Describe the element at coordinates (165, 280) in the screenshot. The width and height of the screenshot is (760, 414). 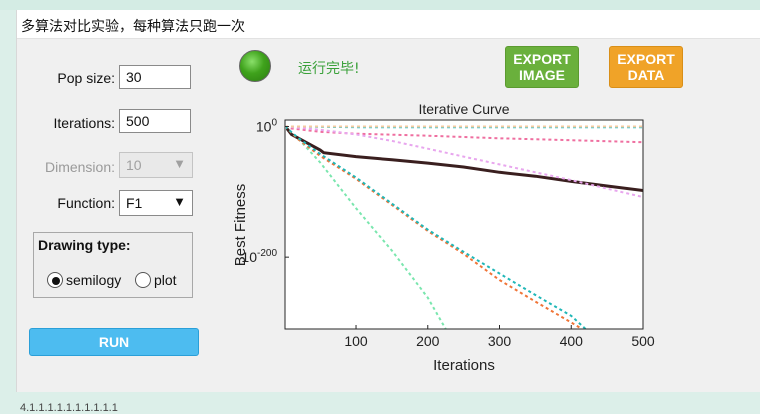
I see `radio-label-plot: plot` at that location.